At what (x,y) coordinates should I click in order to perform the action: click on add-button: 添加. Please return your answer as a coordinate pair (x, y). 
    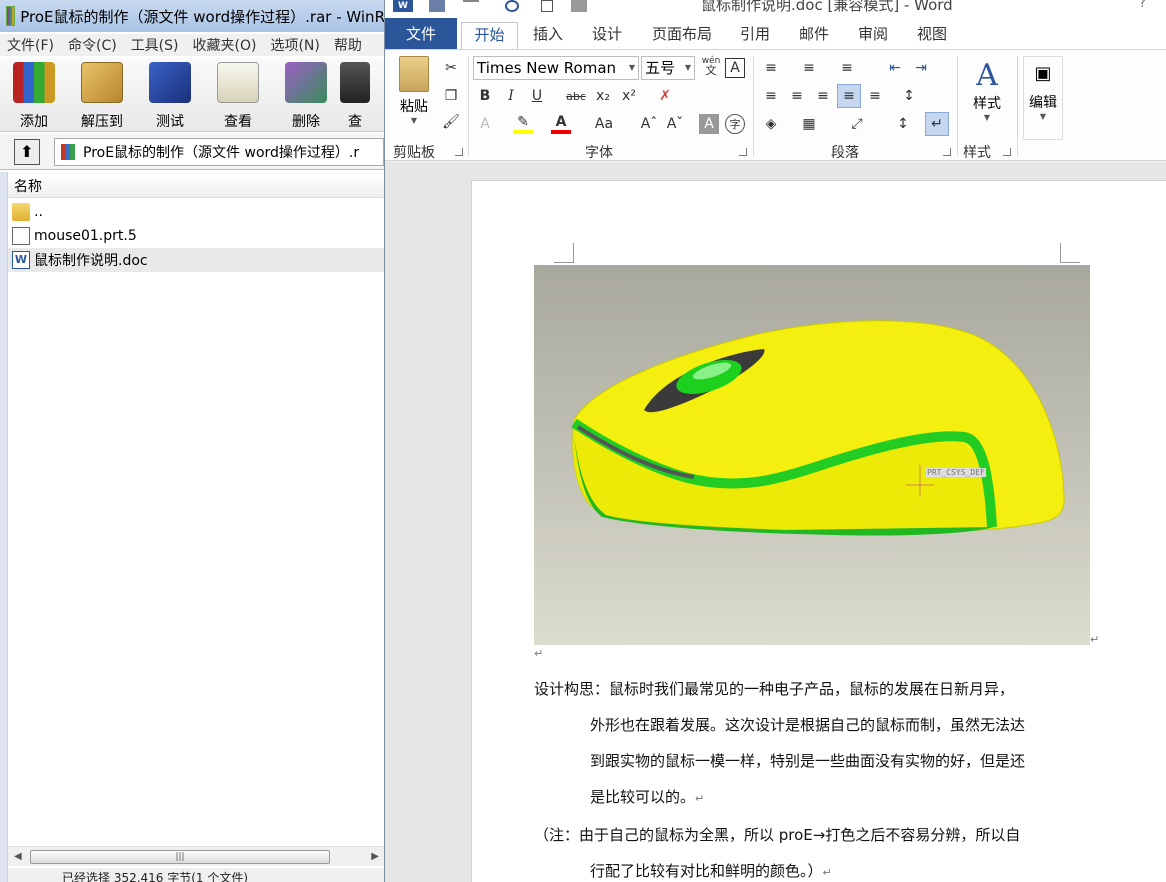
    Looking at the image, I should click on (34, 94).